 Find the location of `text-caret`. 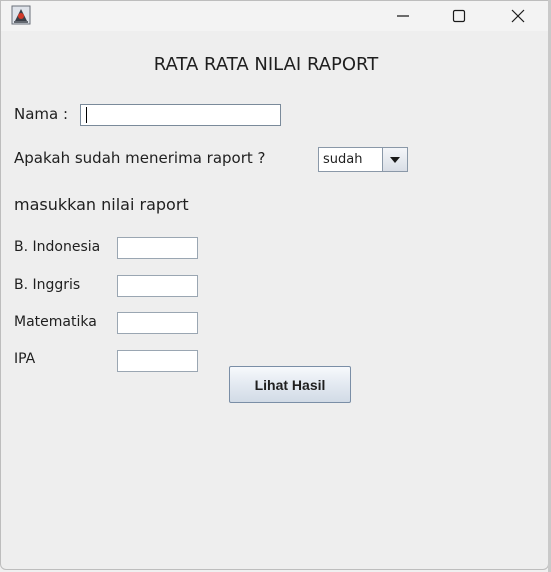

text-caret is located at coordinates (86, 115).